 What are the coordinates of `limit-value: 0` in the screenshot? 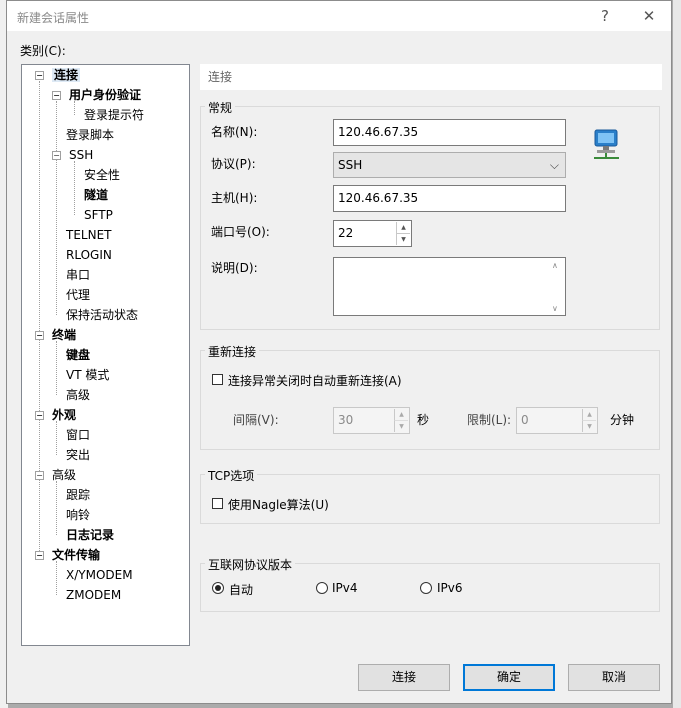 It's located at (525, 420).